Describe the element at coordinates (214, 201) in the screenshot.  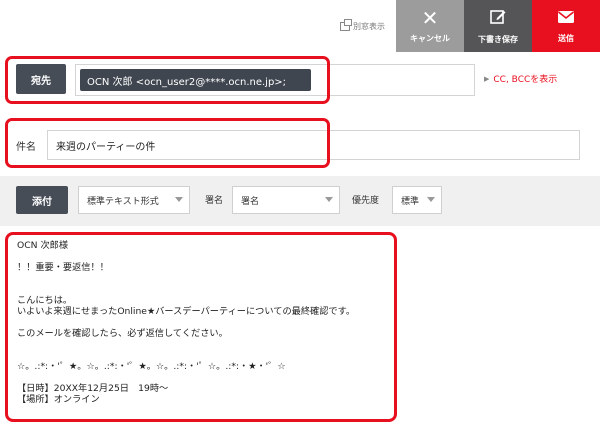
I see `signature-label: 署名` at that location.